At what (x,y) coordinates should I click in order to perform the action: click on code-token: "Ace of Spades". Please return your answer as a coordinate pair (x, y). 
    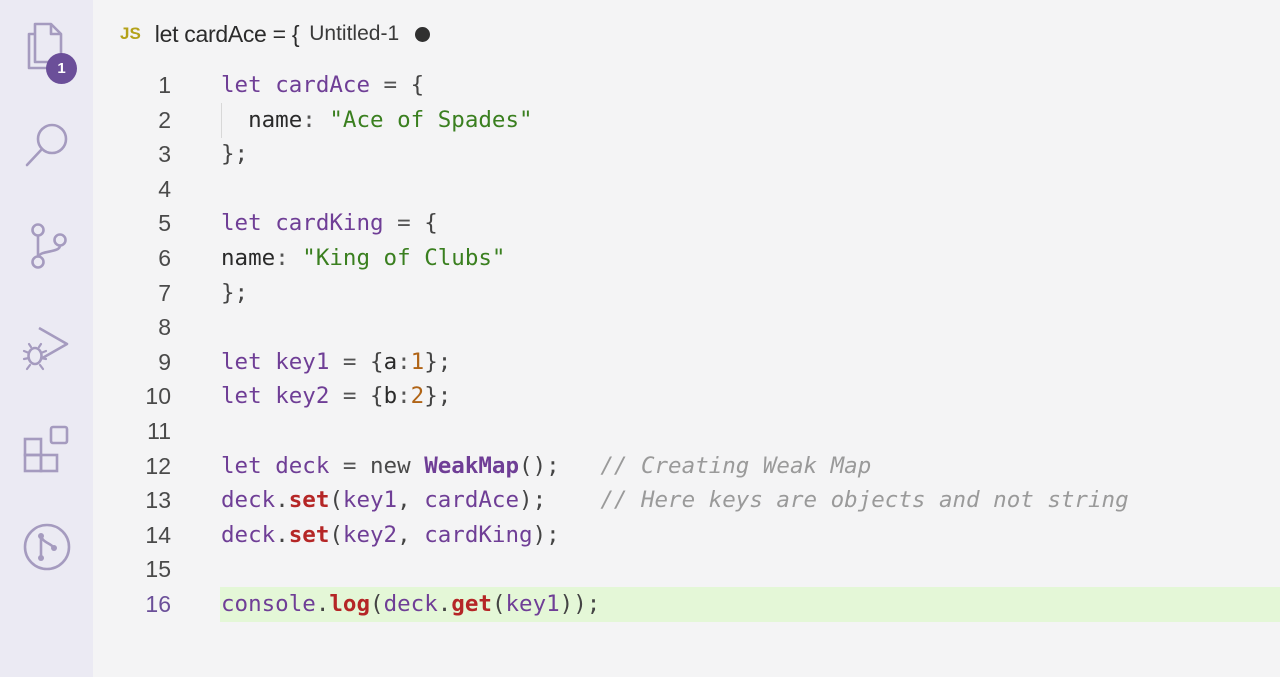
    Looking at the image, I should click on (431, 119).